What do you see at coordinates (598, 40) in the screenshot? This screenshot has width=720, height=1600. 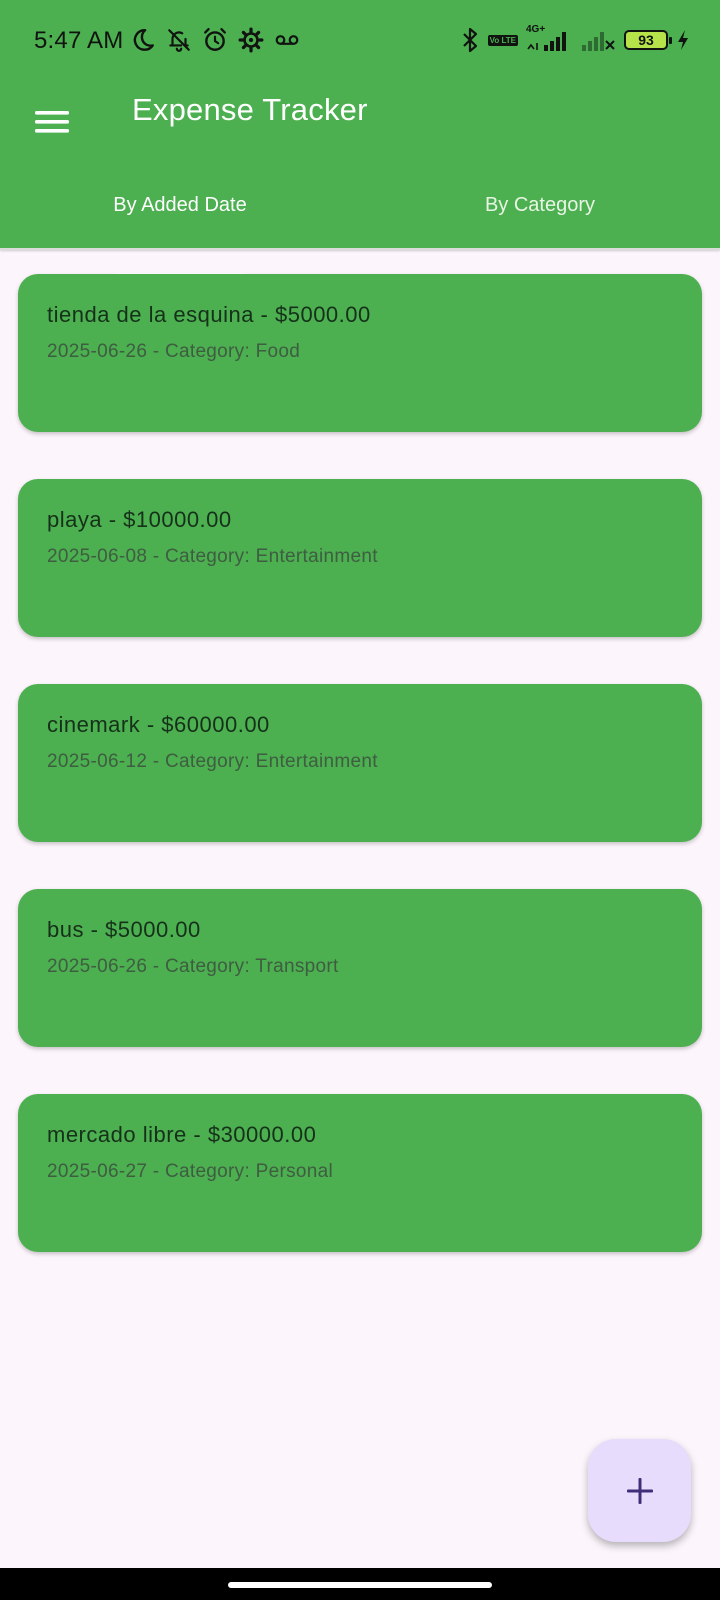 I see `signal-no-service-icon` at bounding box center [598, 40].